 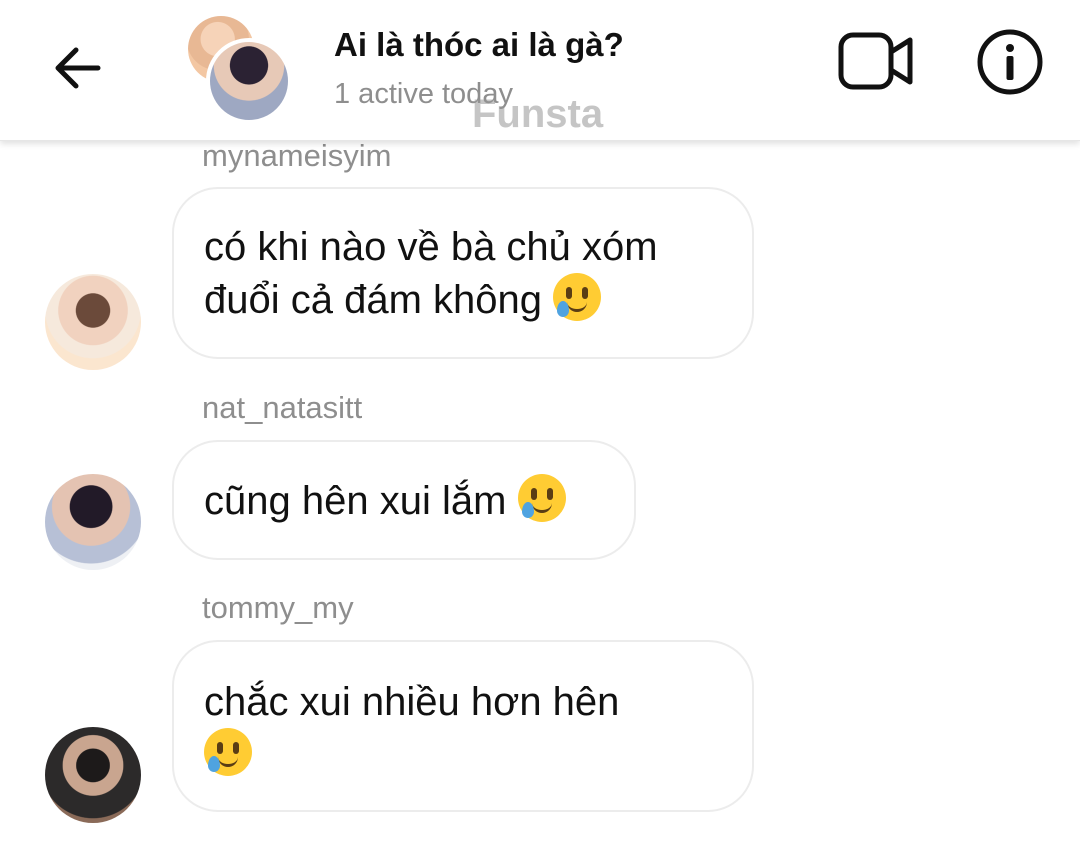 I want to click on back-button, so click(x=76, y=68).